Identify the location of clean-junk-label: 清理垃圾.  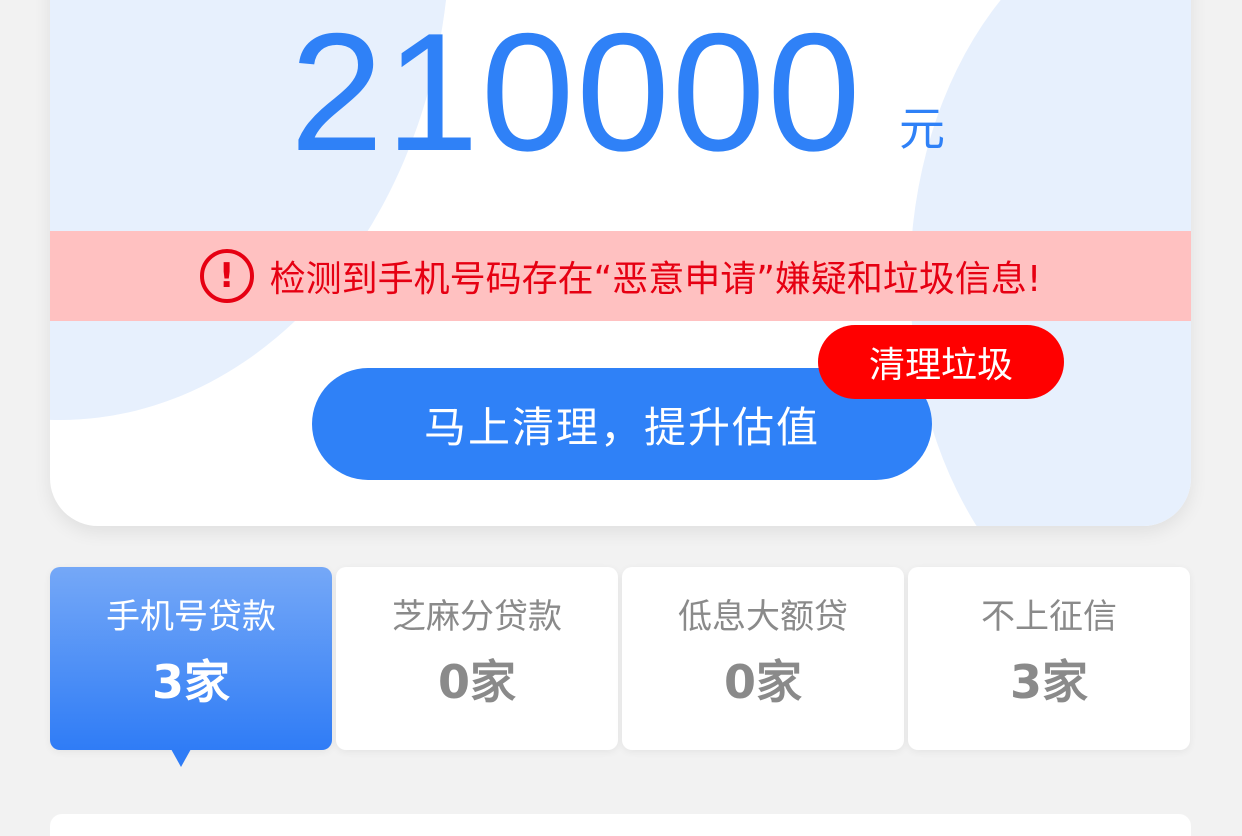
(940, 365).